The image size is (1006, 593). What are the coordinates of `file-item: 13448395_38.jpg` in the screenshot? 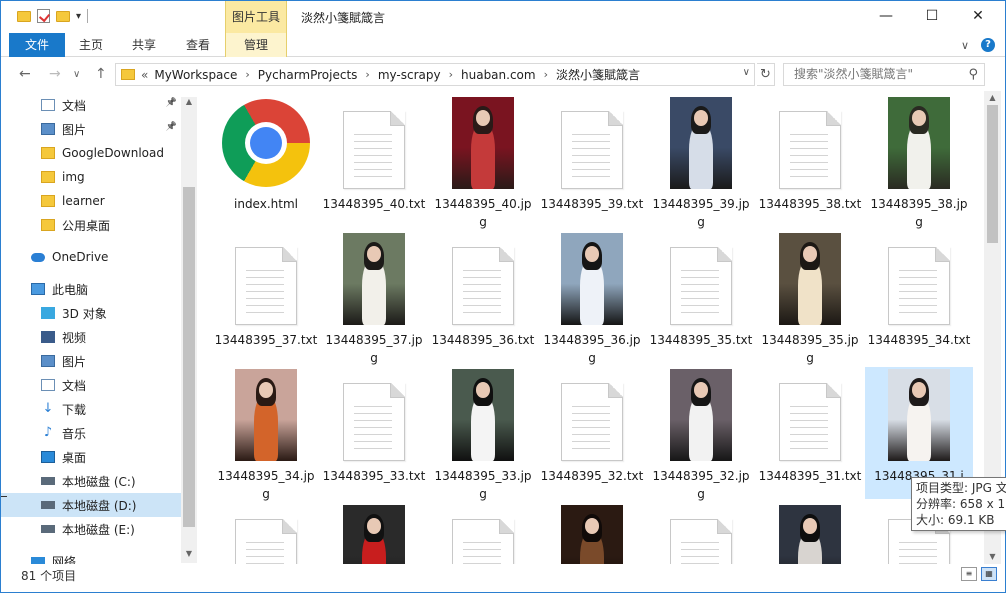 It's located at (919, 163).